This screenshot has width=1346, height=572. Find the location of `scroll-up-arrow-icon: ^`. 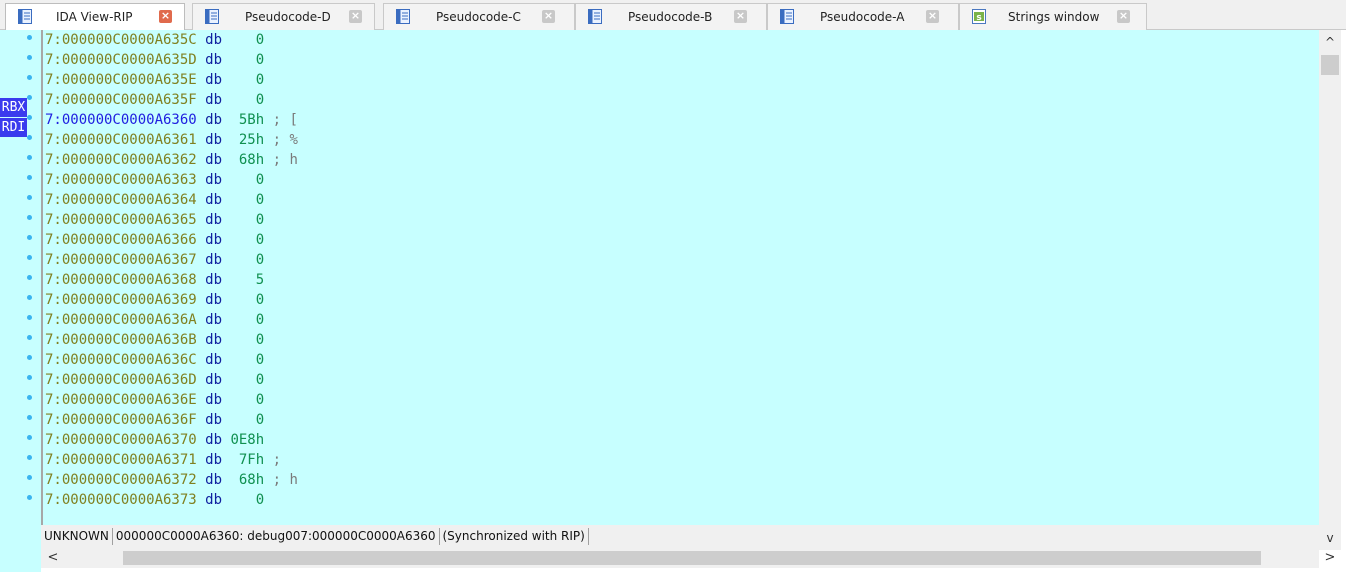

scroll-up-arrow-icon: ^ is located at coordinates (1330, 42).